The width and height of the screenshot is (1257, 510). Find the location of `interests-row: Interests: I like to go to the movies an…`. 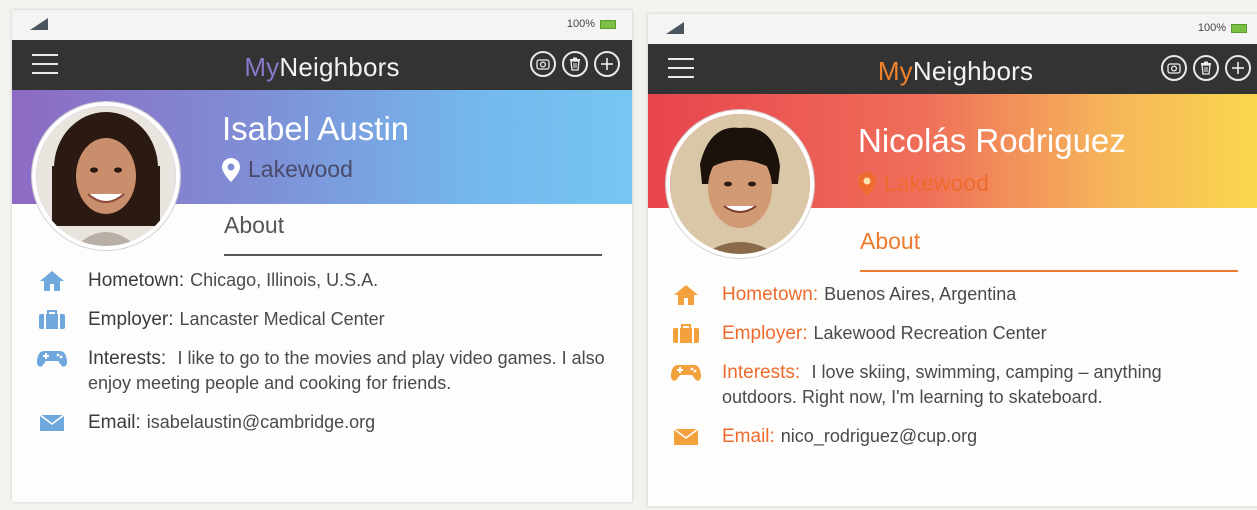

interests-row: Interests: I like to go to the movies an… is located at coordinates (322, 371).